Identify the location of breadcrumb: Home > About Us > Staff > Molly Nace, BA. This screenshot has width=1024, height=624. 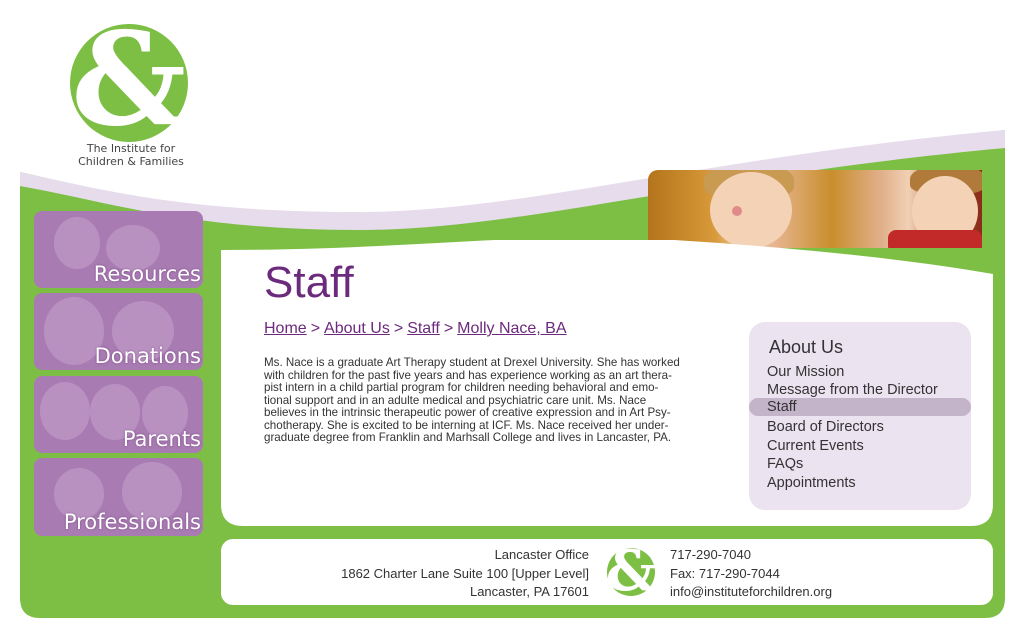
(415, 329).